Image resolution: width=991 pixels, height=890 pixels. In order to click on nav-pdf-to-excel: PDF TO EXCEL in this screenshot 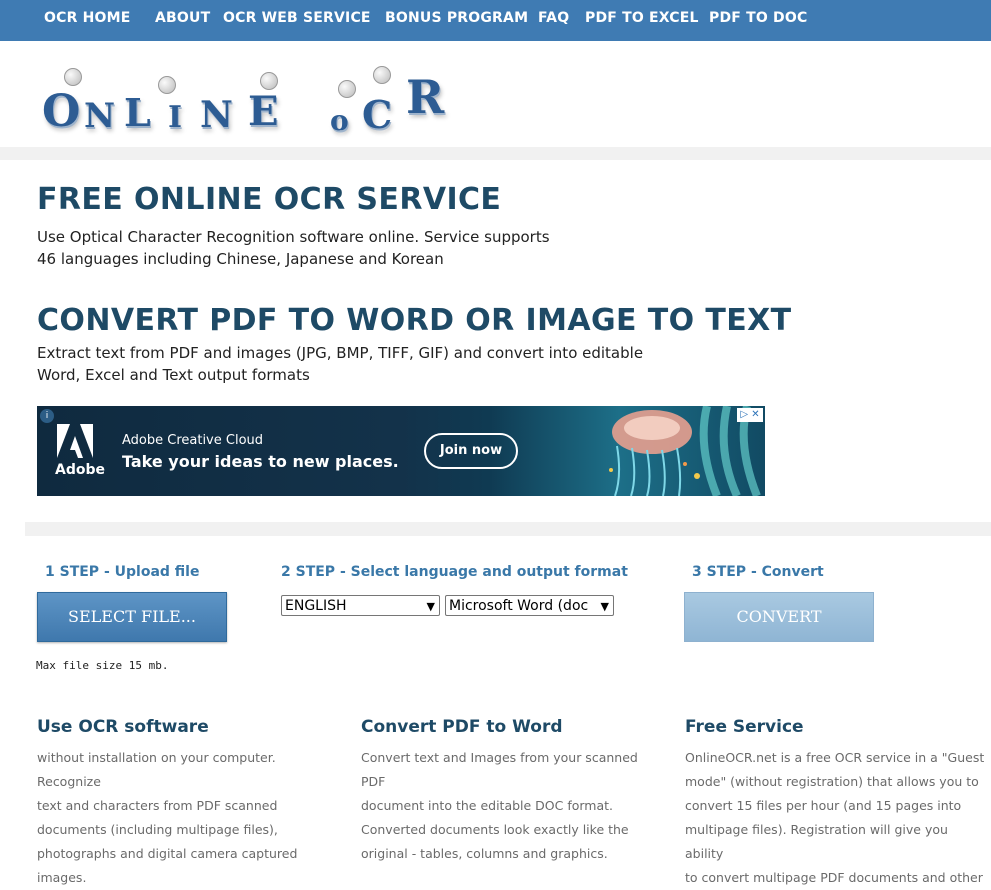, I will do `click(642, 18)`.